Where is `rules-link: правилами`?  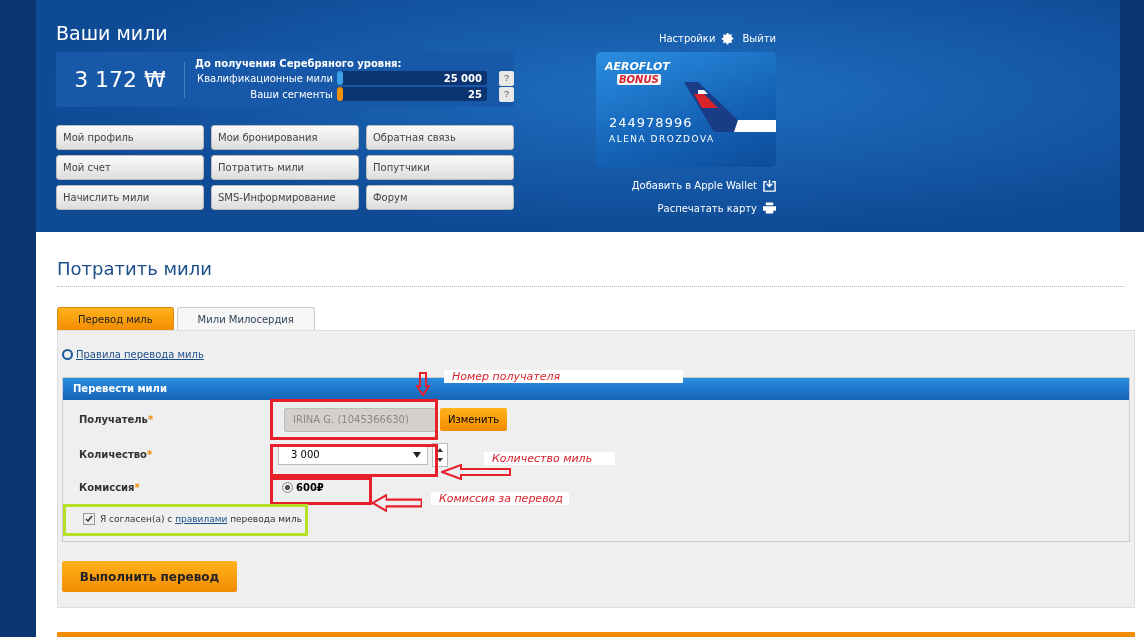 rules-link: правилами is located at coordinates (201, 519).